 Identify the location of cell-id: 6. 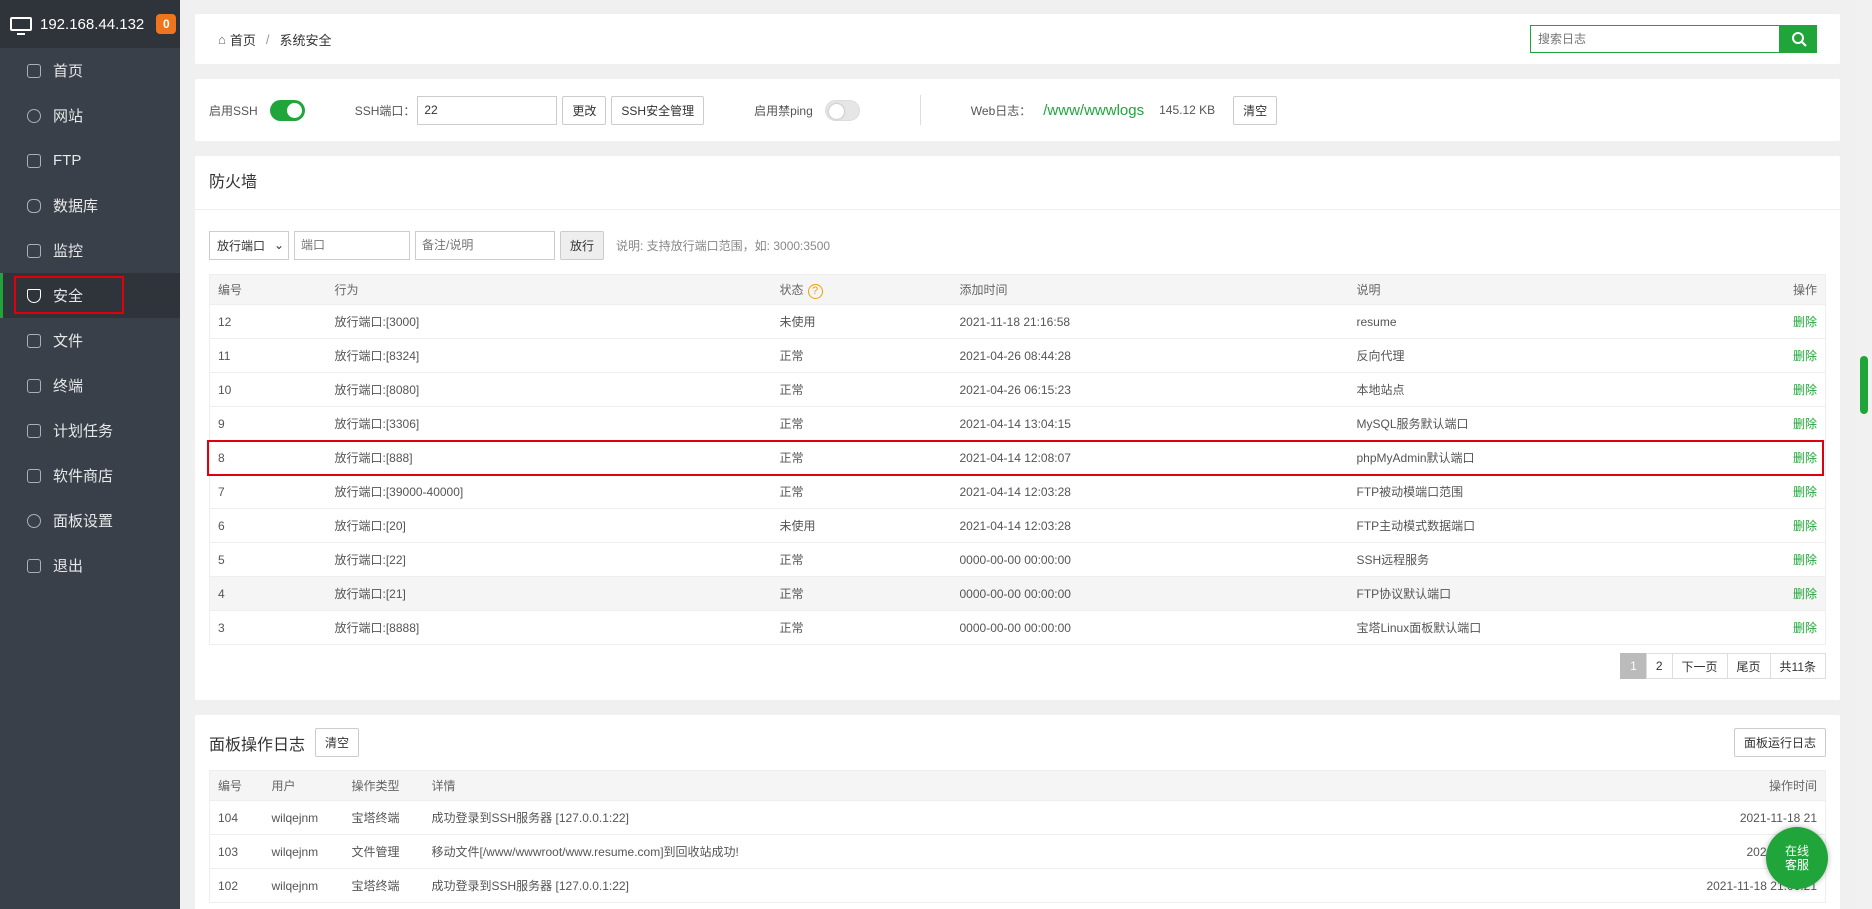
(268, 525).